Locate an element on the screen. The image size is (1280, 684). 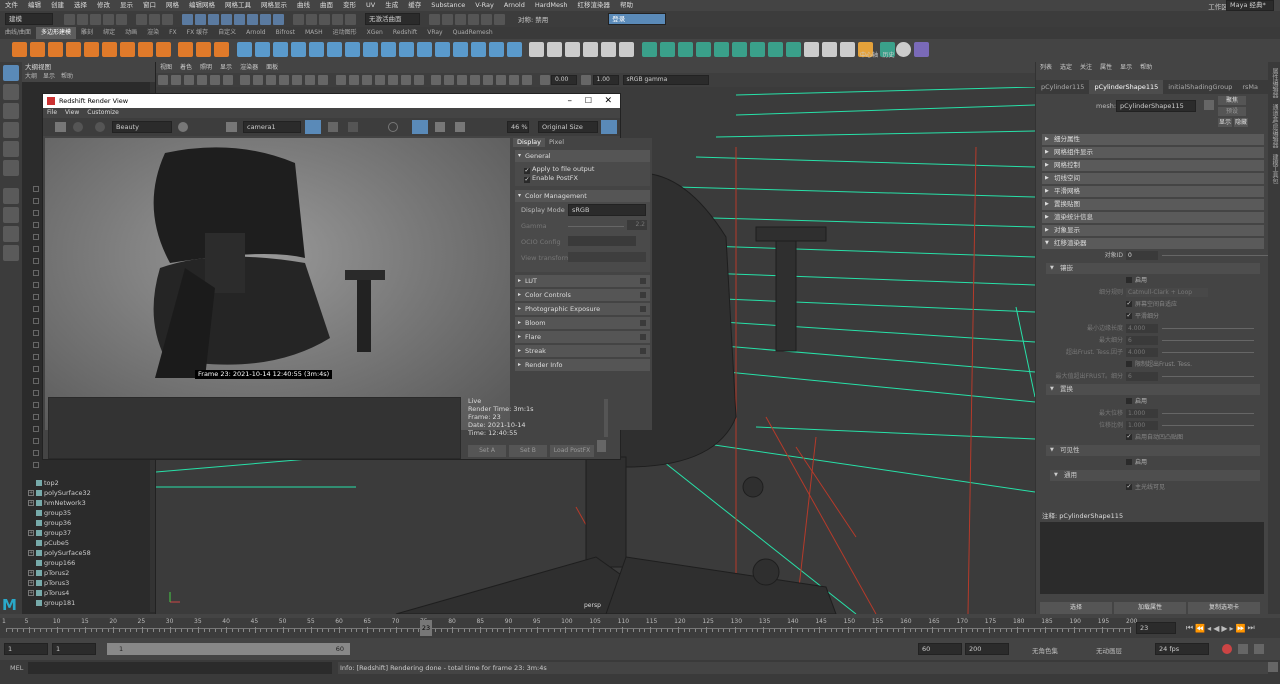
video-icon is located at coordinates (333, 127).